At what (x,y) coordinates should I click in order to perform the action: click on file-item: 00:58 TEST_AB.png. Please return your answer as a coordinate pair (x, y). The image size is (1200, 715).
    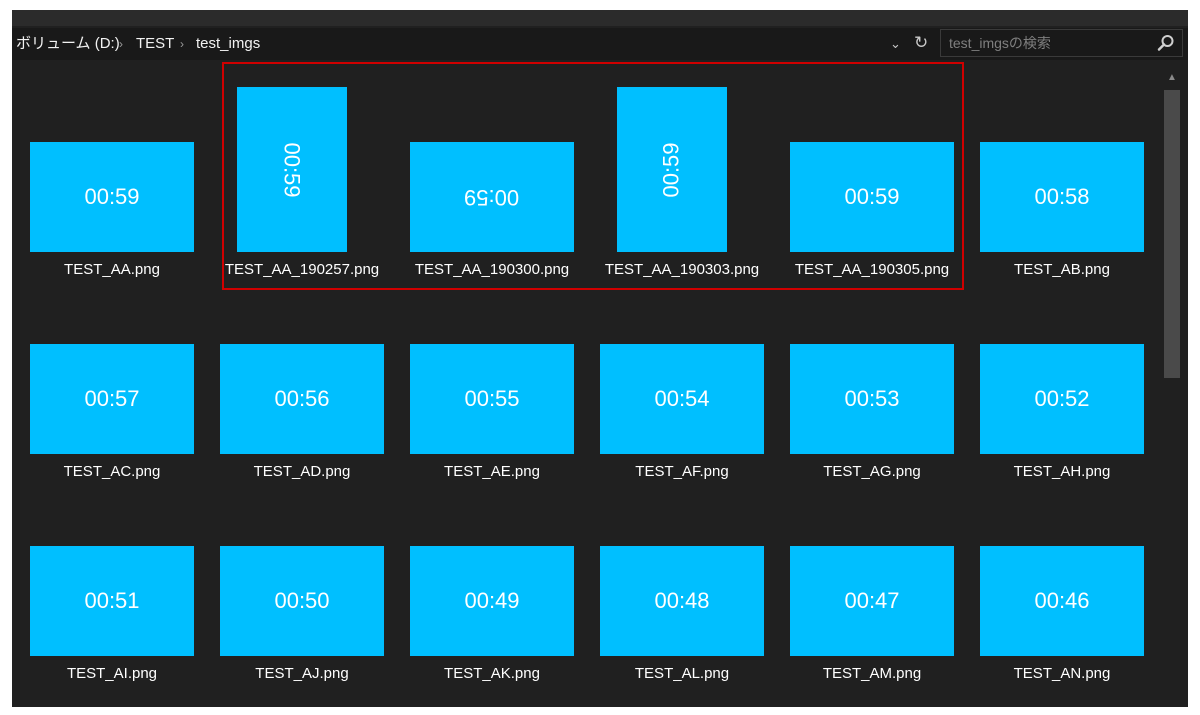
    Looking at the image, I should click on (1062, 175).